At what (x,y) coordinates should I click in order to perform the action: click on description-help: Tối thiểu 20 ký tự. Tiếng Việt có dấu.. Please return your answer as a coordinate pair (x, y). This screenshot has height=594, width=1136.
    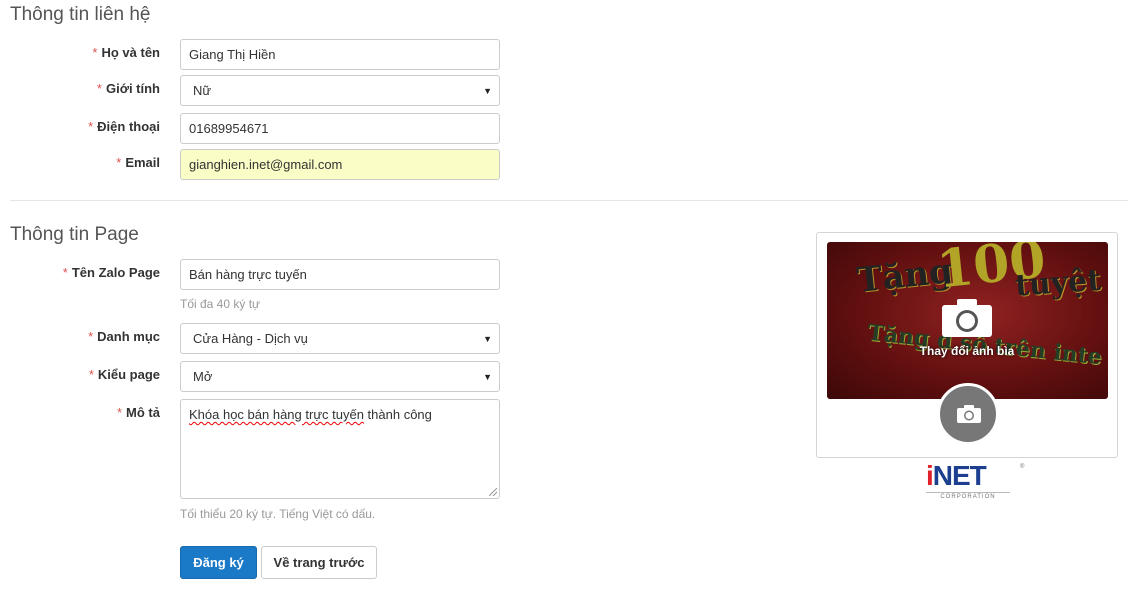
    Looking at the image, I should click on (278, 514).